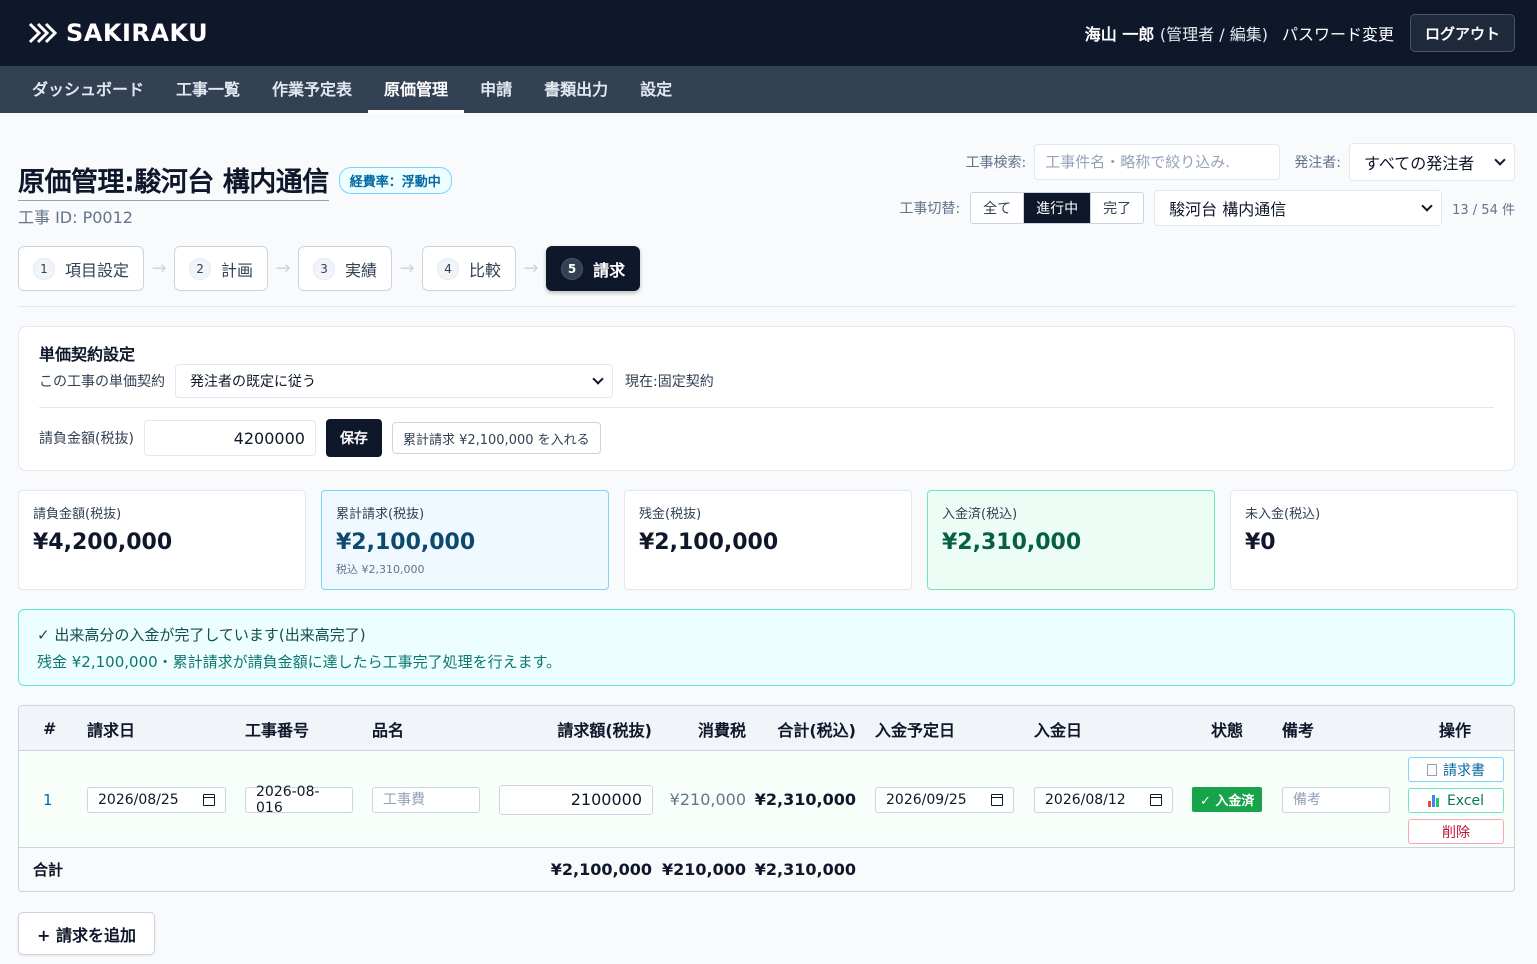  What do you see at coordinates (1317, 163) in the screenshot?
I see `client-label: 発注者:` at bounding box center [1317, 163].